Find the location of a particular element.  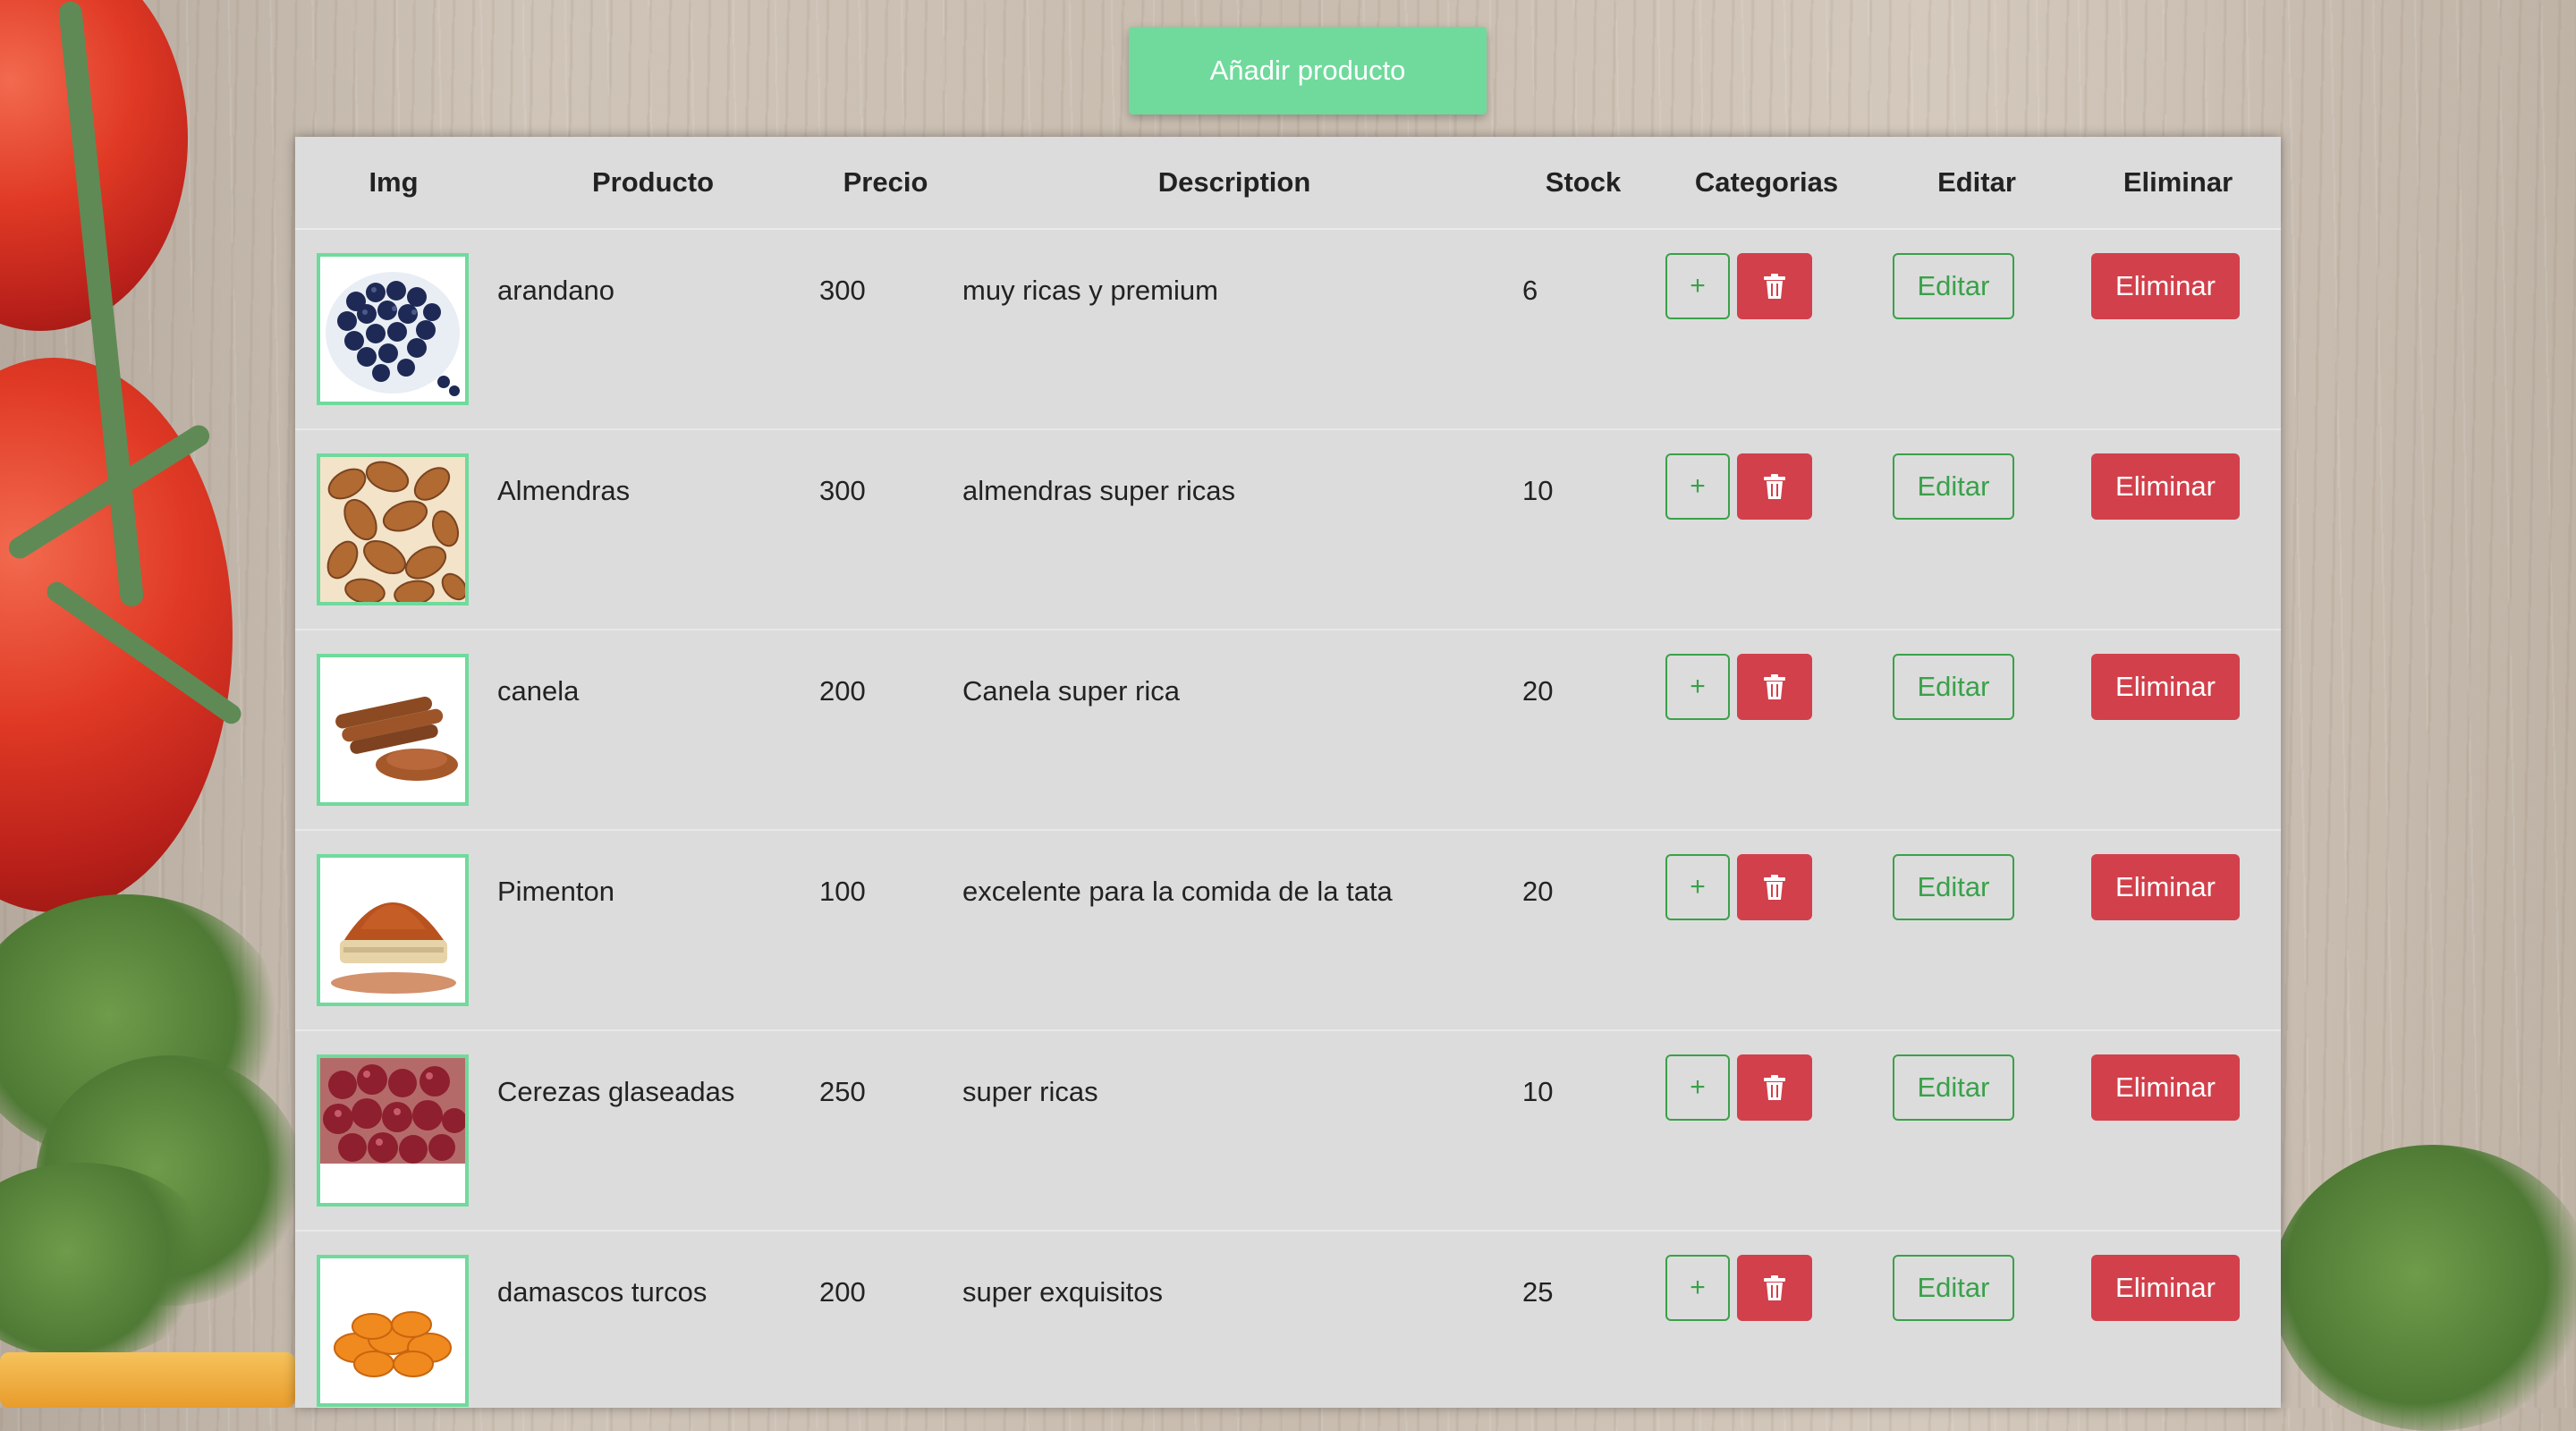

product-image-almonds is located at coordinates (393, 529).